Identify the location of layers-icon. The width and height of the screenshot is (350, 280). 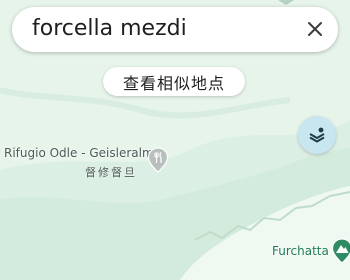
(317, 135).